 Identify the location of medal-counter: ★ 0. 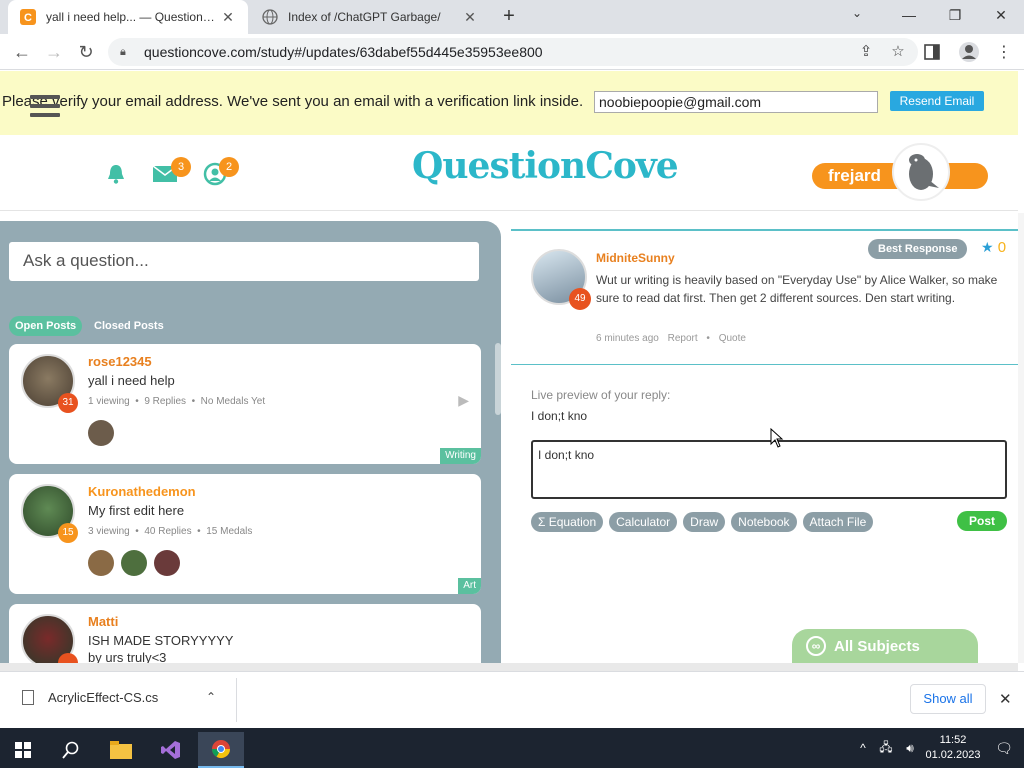
(993, 247).